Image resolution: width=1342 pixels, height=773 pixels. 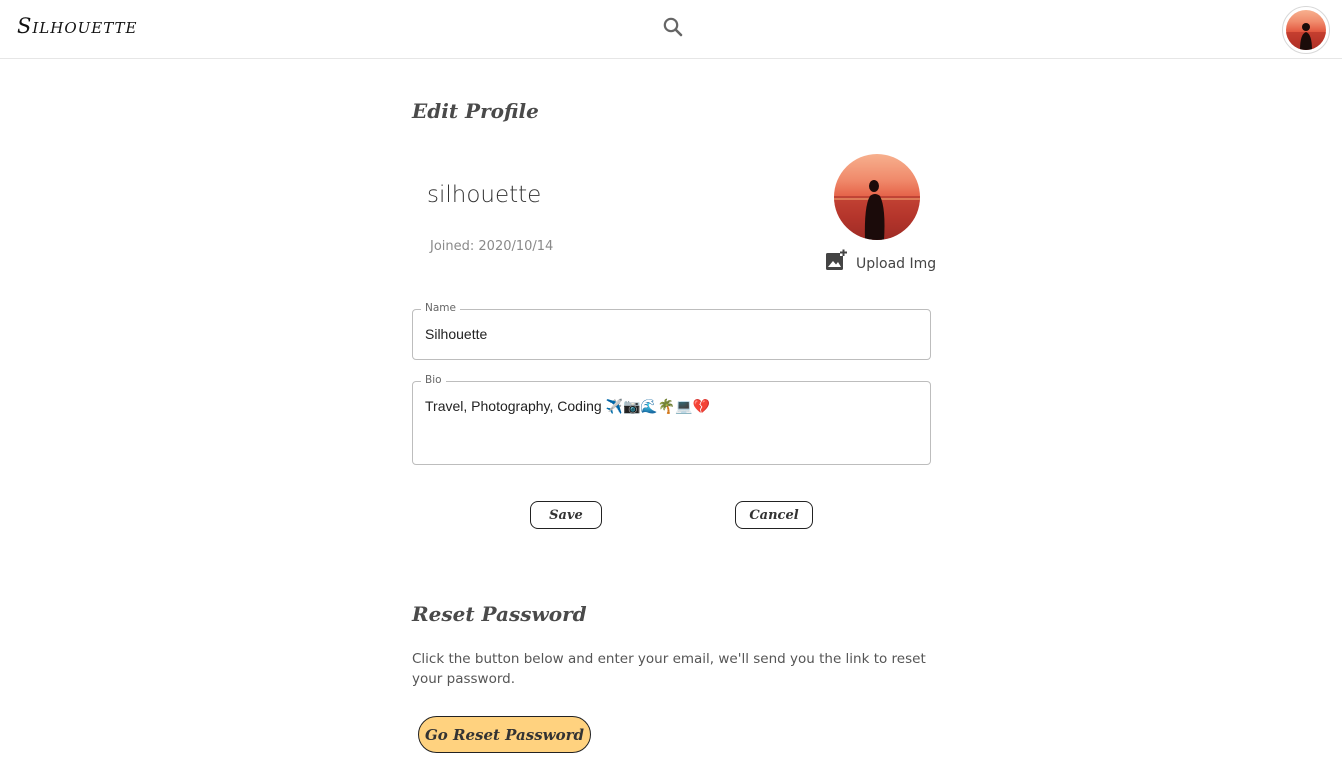 What do you see at coordinates (456, 334) in the screenshot?
I see `name-input: Silhouette` at bounding box center [456, 334].